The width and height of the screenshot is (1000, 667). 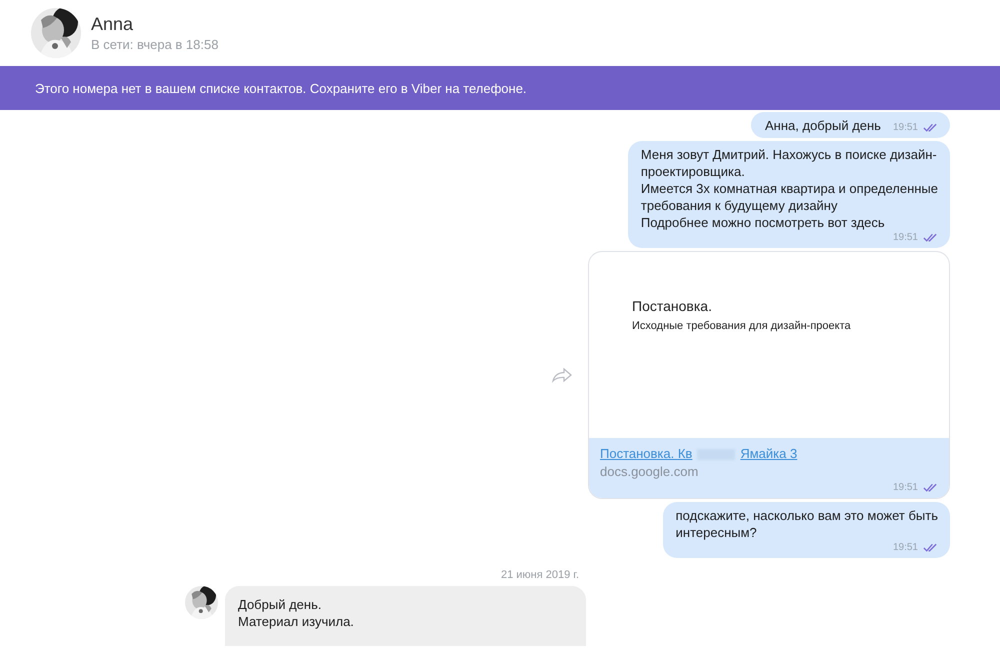 I want to click on link-domain: docs.google.com, so click(x=650, y=472).